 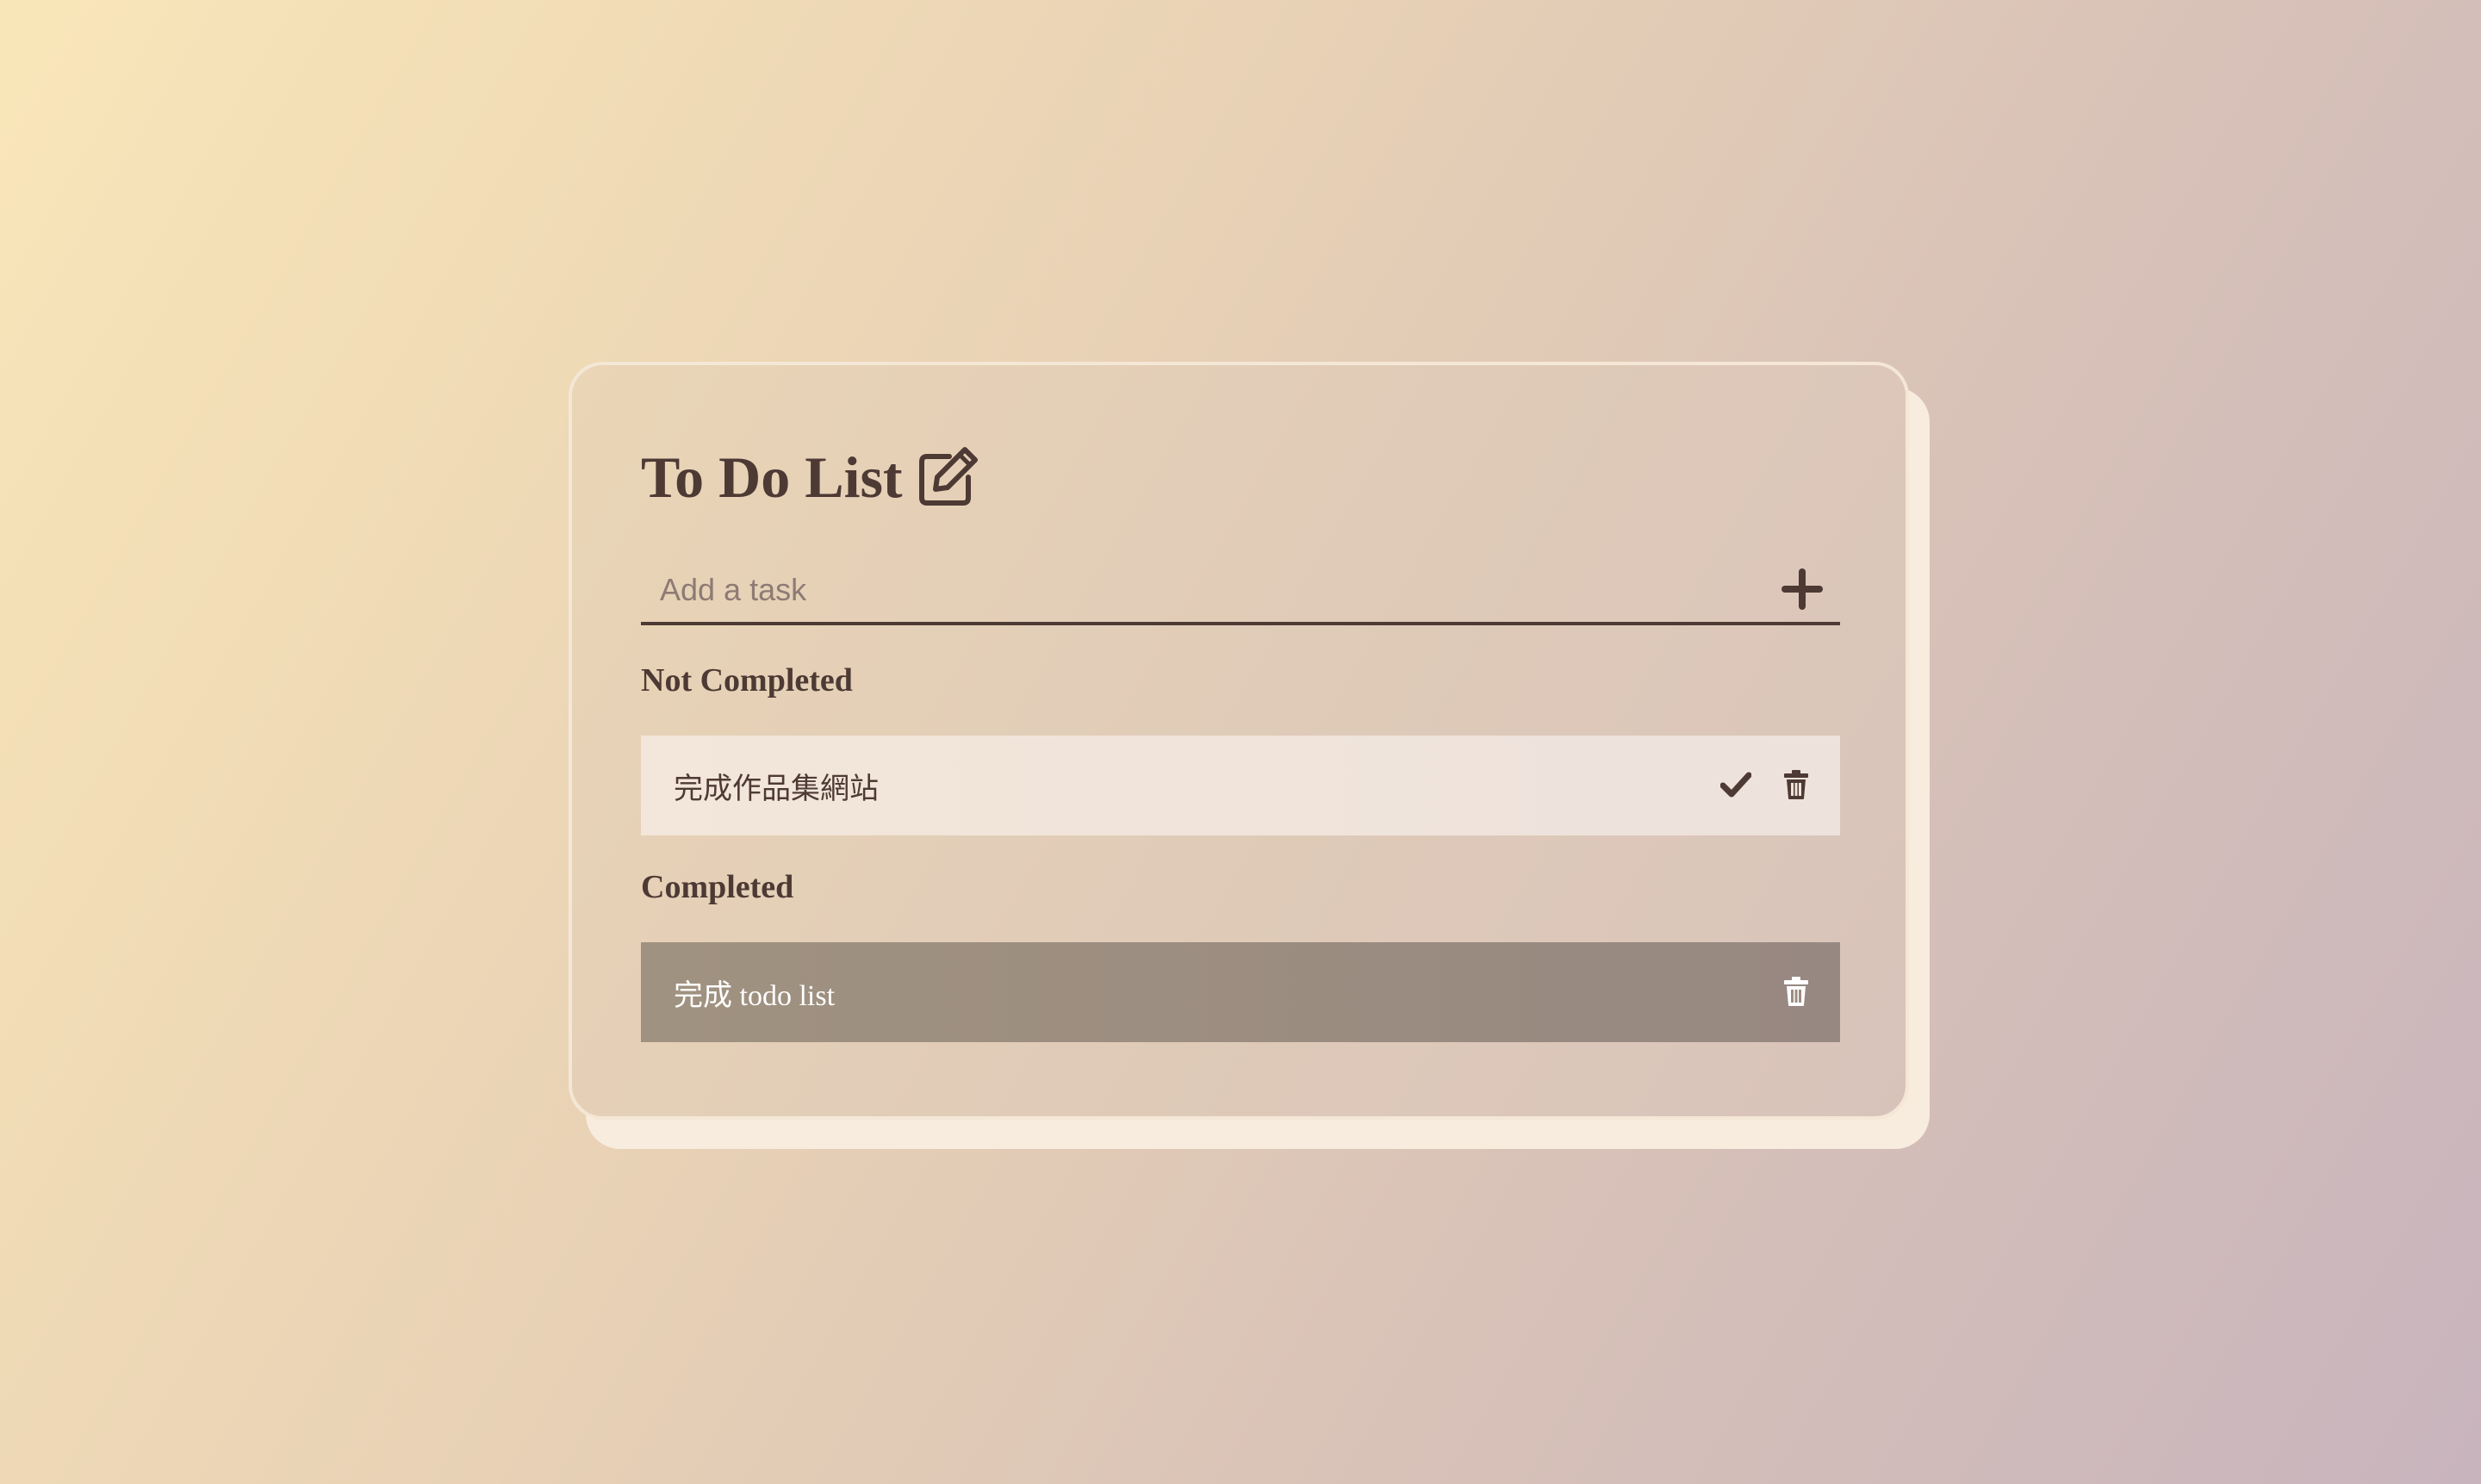 What do you see at coordinates (718, 887) in the screenshot?
I see `completed-heading: Completed` at bounding box center [718, 887].